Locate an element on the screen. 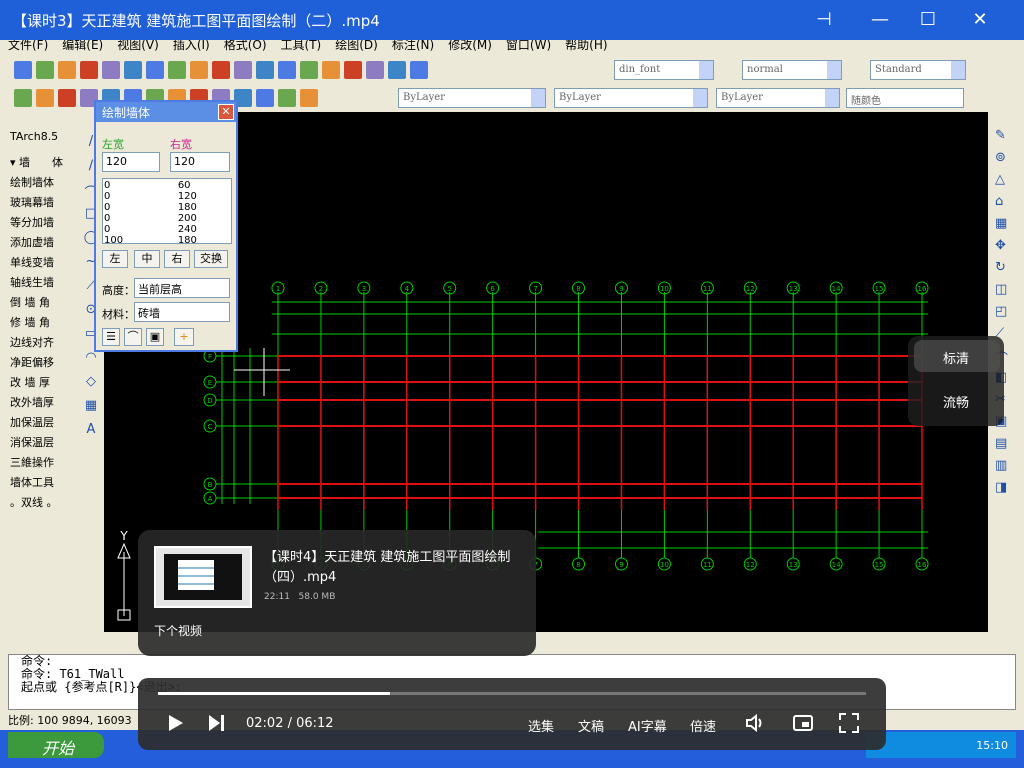 This screenshot has height=768, width=1024. linetype-combo: ByLayer is located at coordinates (631, 98).